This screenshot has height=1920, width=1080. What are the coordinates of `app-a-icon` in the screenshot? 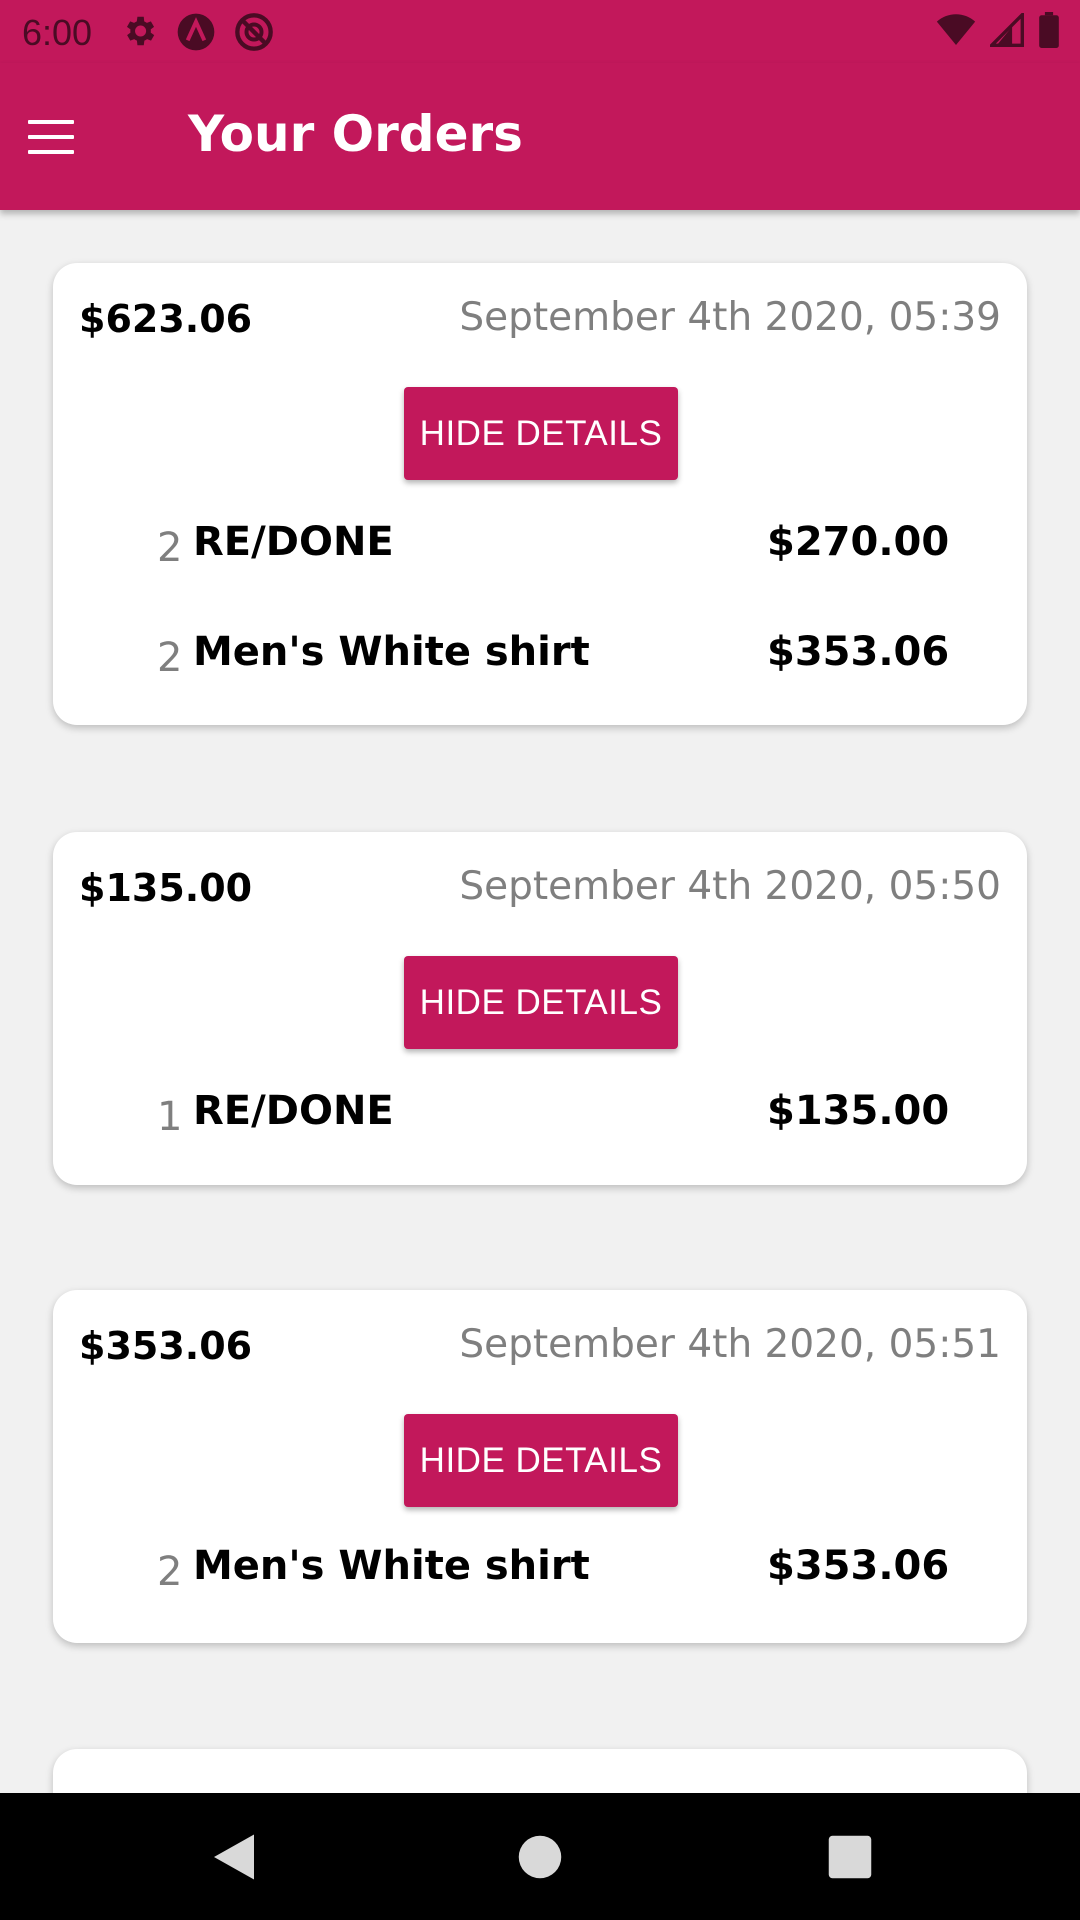 It's located at (196, 32).